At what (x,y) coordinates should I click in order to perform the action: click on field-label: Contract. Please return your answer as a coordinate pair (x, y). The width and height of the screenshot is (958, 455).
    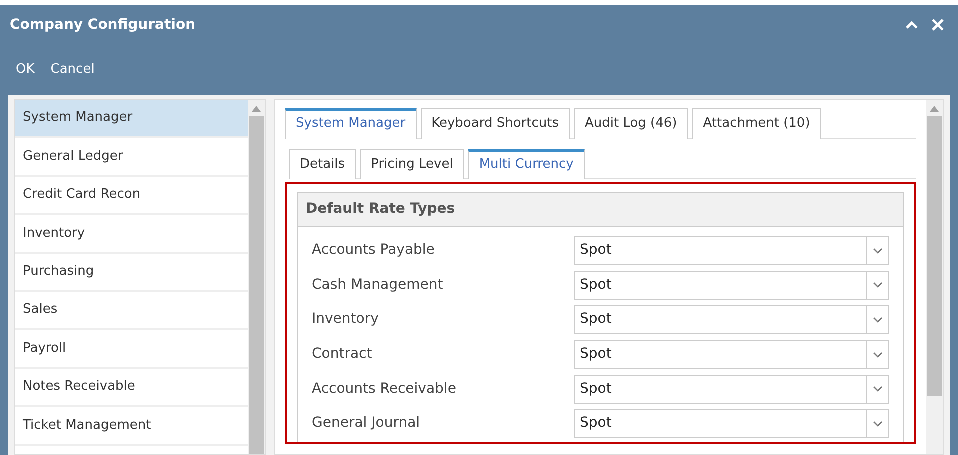
    Looking at the image, I should click on (343, 354).